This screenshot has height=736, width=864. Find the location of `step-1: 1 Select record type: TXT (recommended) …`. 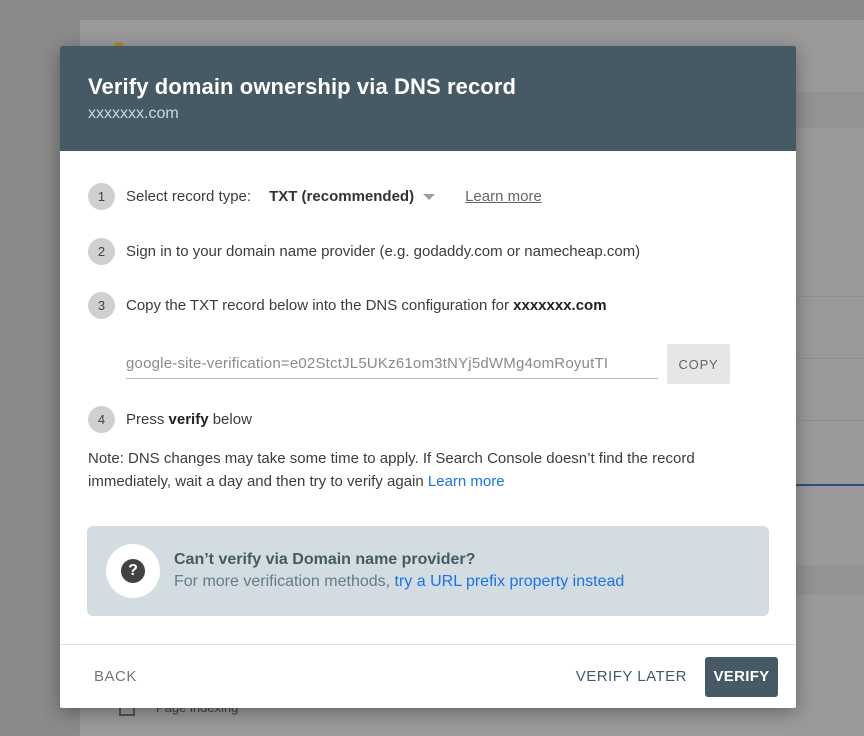

step-1: 1 Select record type: TXT (recommended) … is located at coordinates (315, 196).